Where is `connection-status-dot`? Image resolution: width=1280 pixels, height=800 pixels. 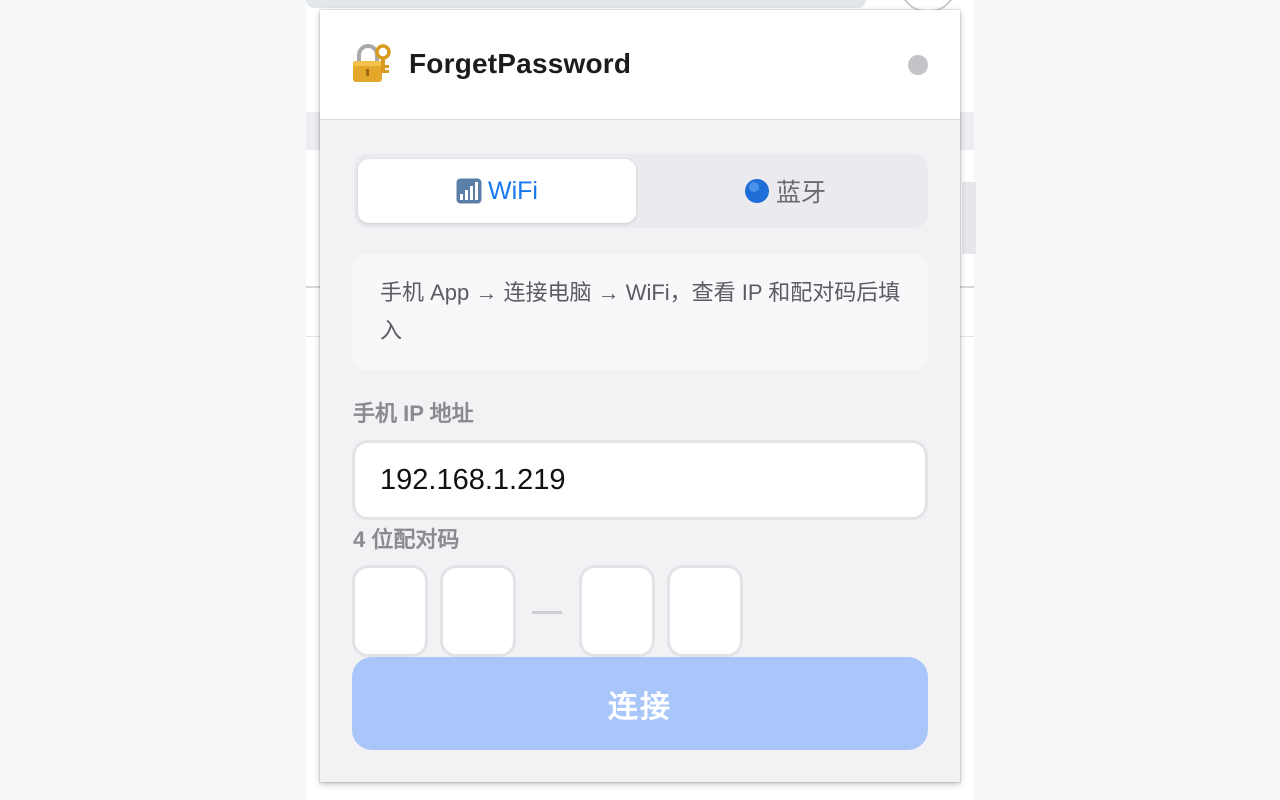
connection-status-dot is located at coordinates (918, 65).